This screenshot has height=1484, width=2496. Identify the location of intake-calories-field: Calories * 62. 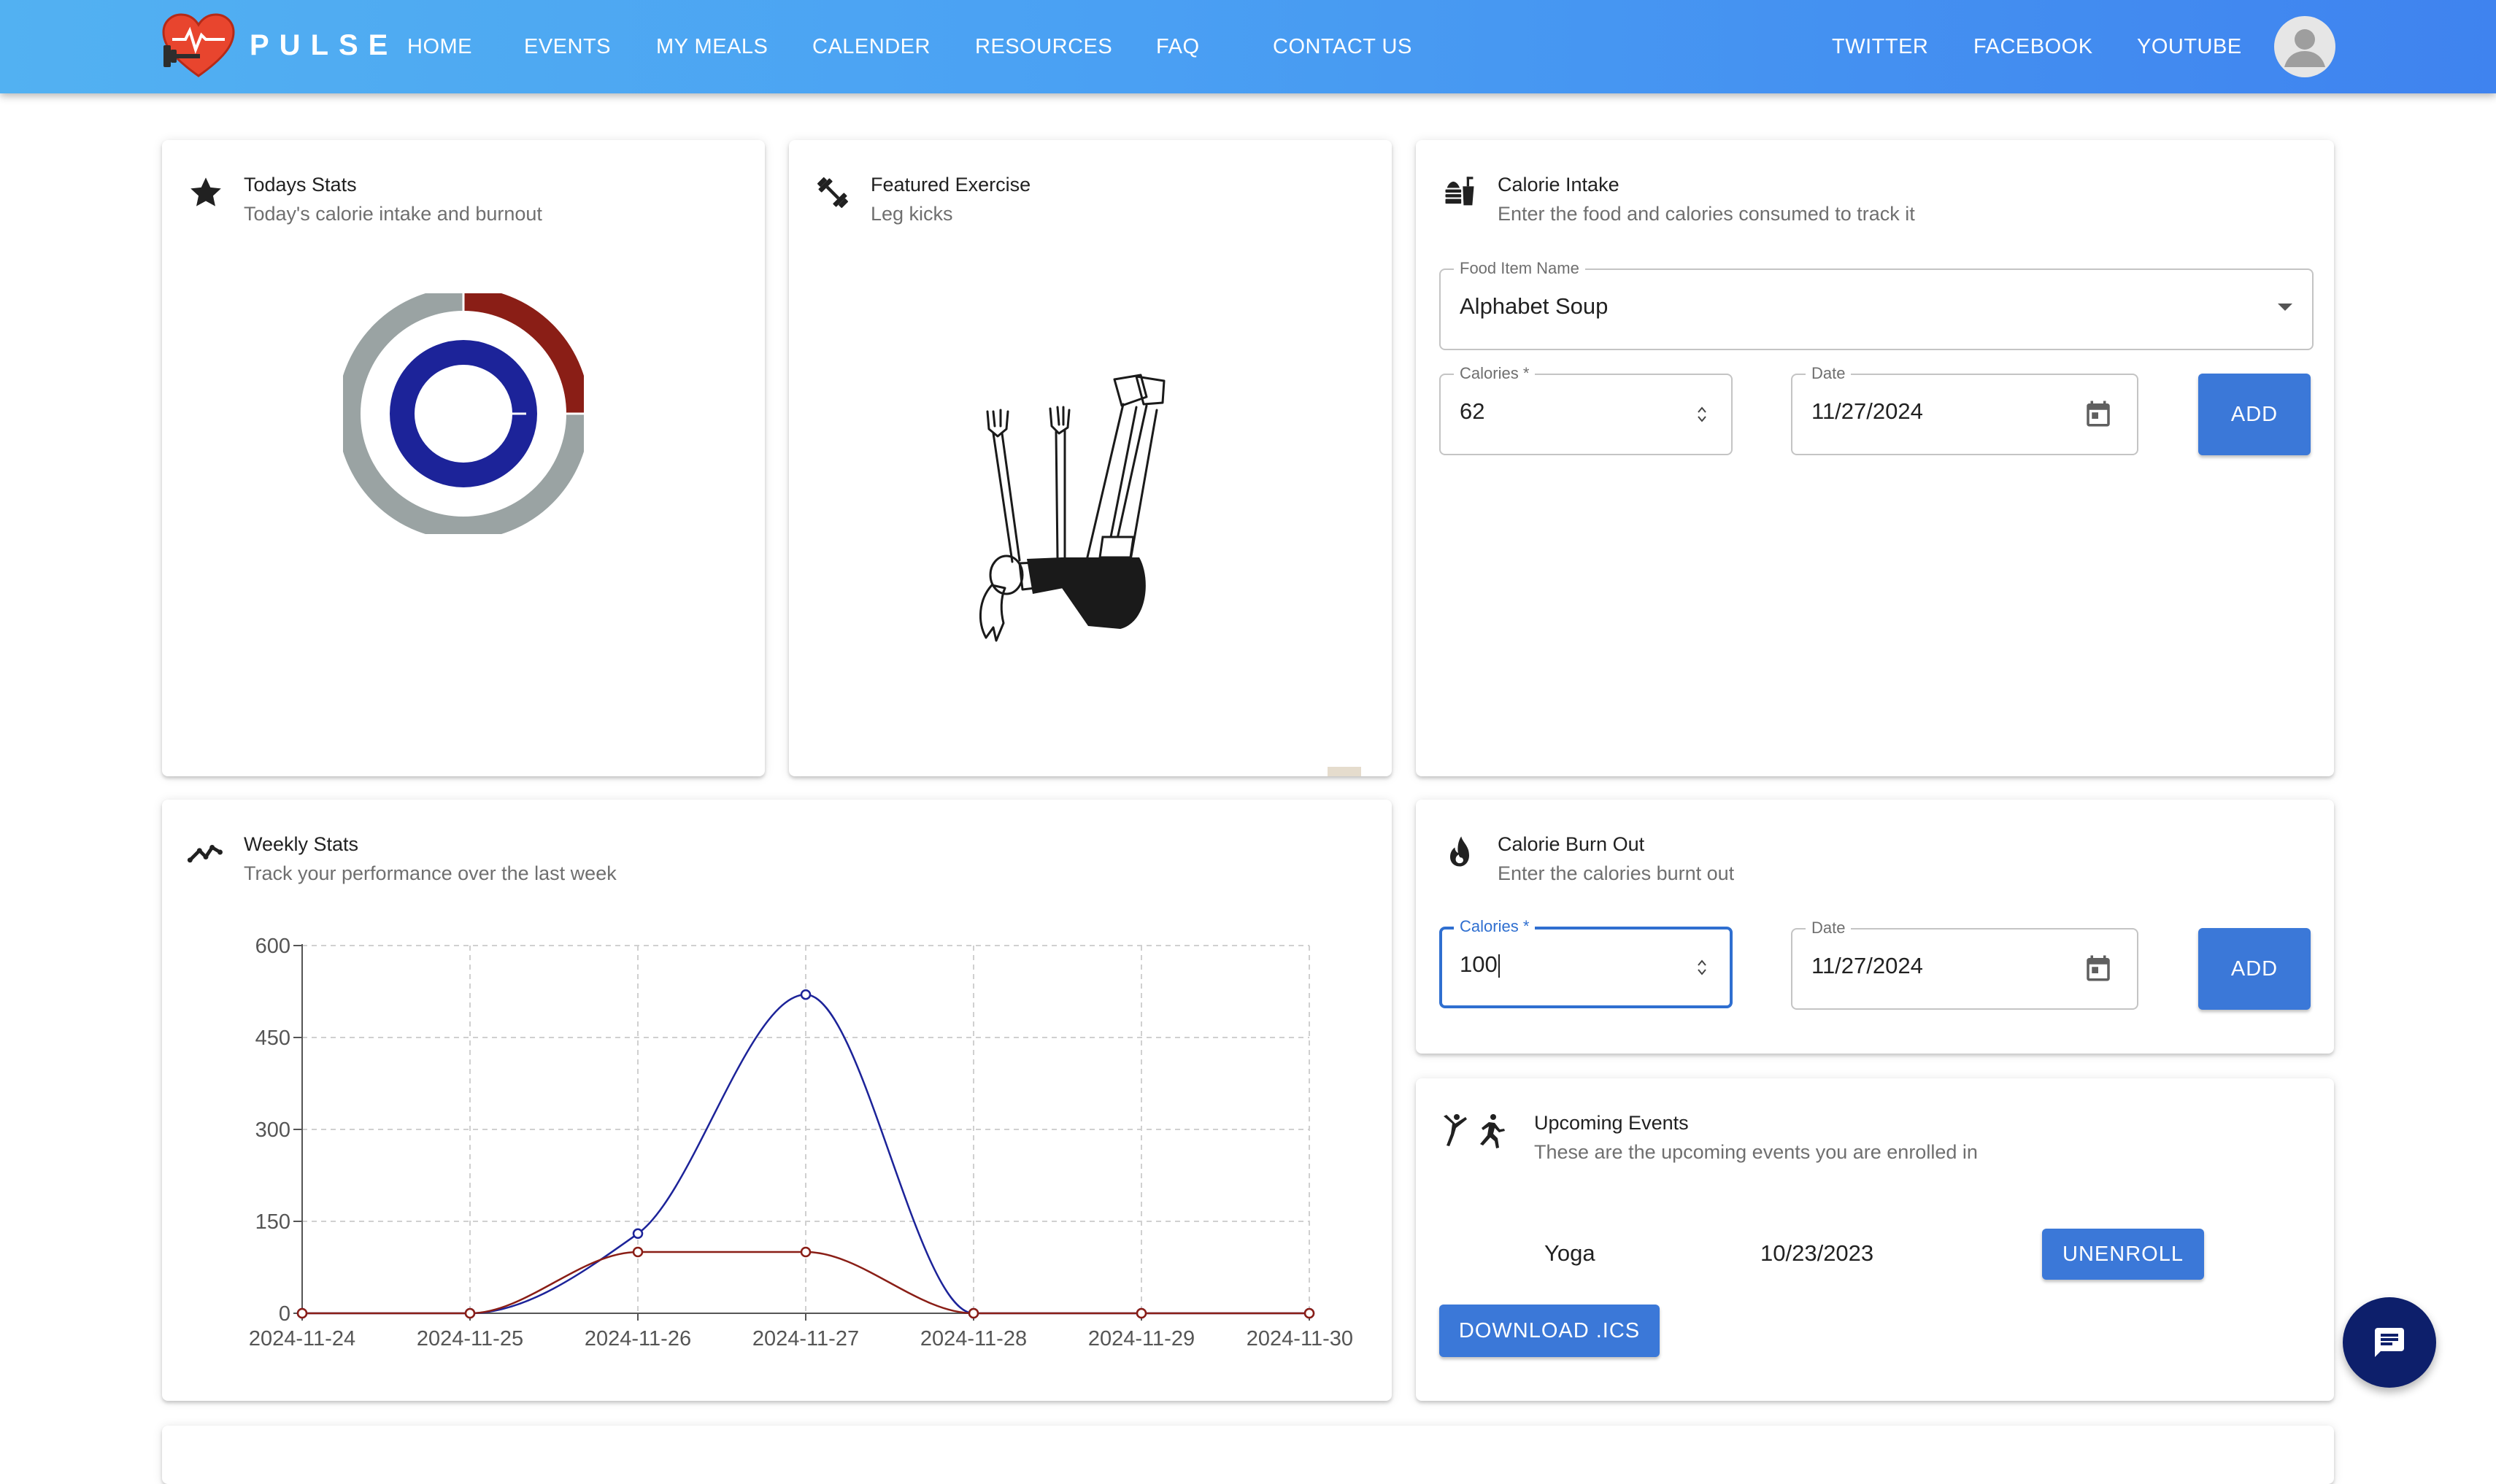
(1586, 409).